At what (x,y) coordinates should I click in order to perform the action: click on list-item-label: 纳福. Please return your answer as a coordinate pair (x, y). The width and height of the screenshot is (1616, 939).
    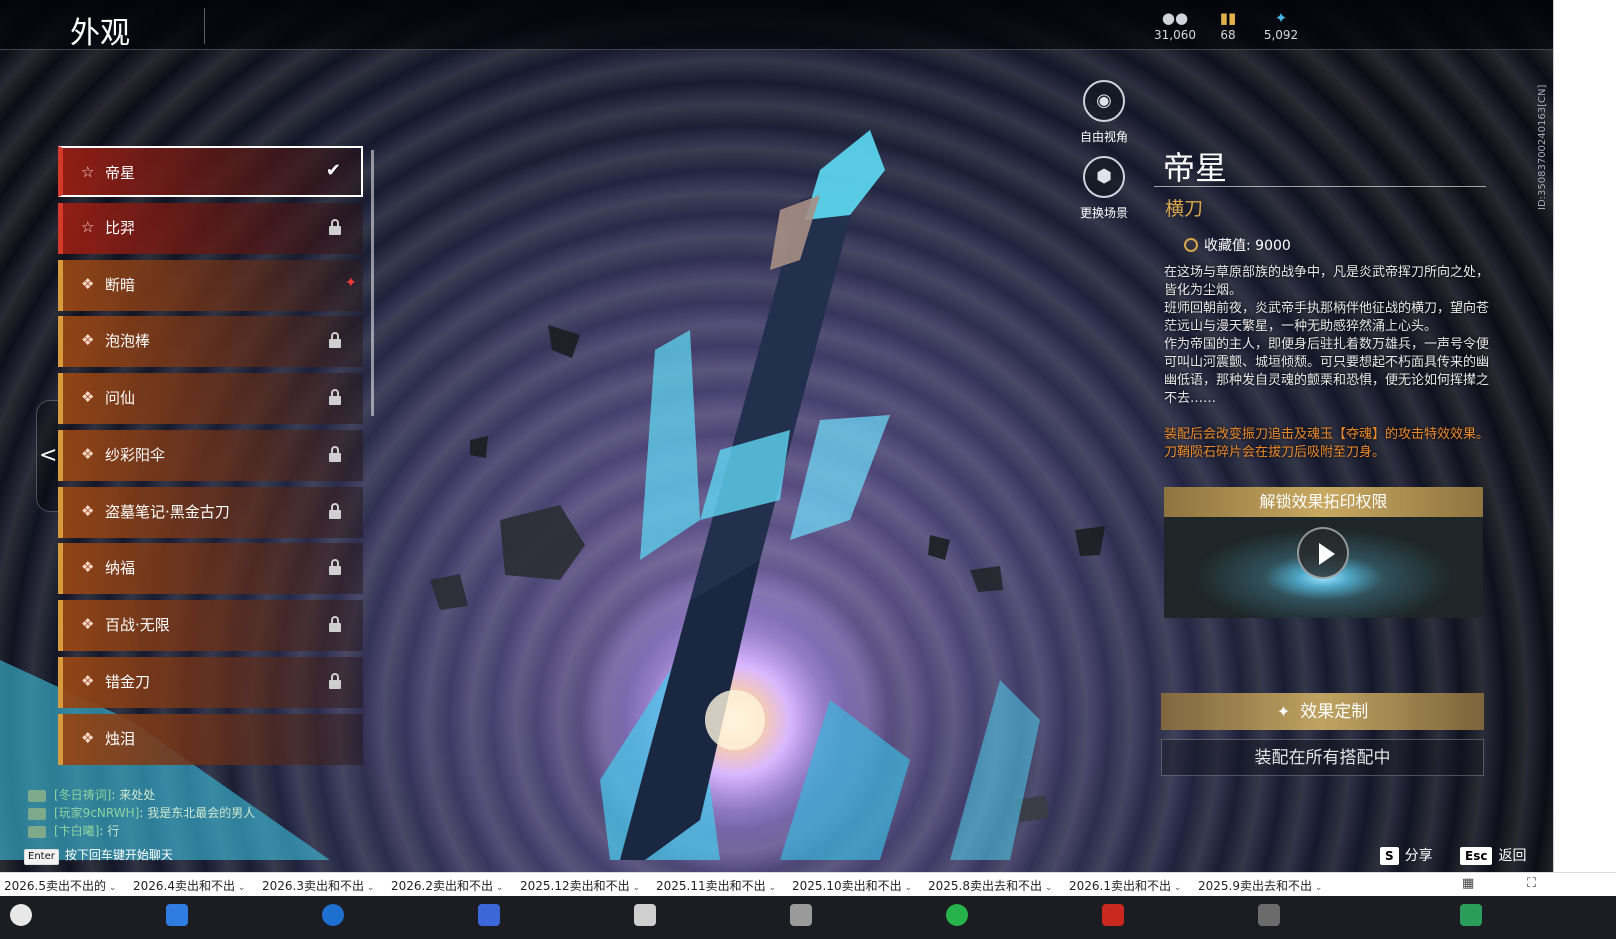
    Looking at the image, I should click on (120, 568).